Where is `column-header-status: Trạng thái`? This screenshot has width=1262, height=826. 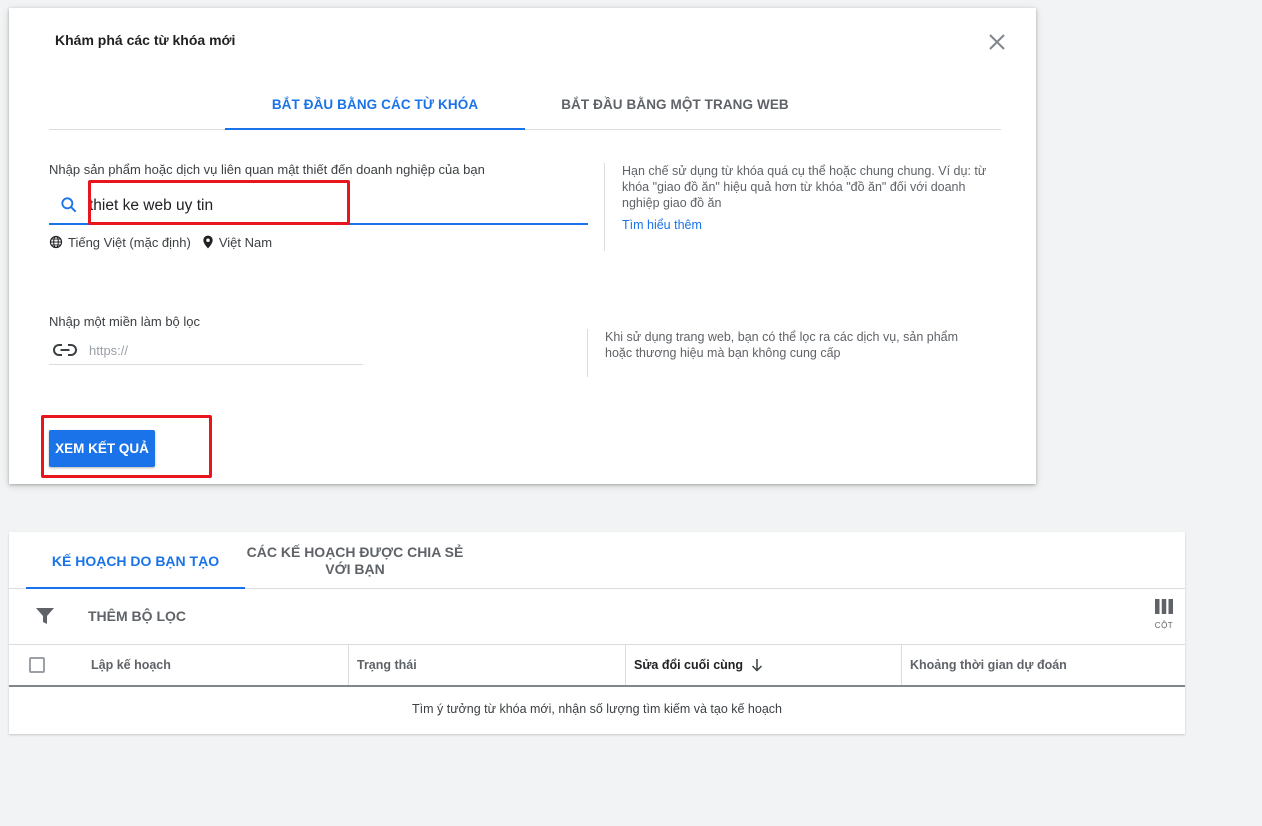
column-header-status: Trạng thái is located at coordinates (486, 665).